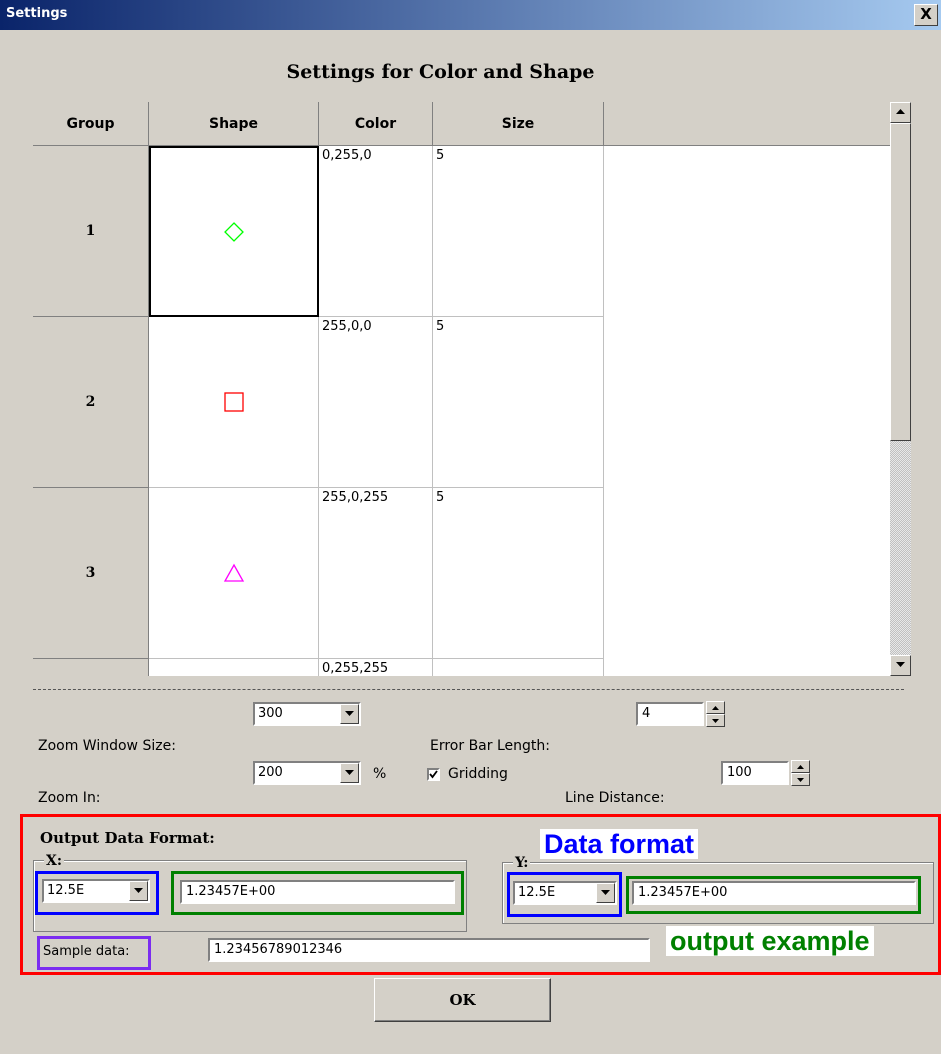 This screenshot has width=941, height=1054. Describe the element at coordinates (518, 231) in the screenshot. I see `size-cell-1: 5` at that location.